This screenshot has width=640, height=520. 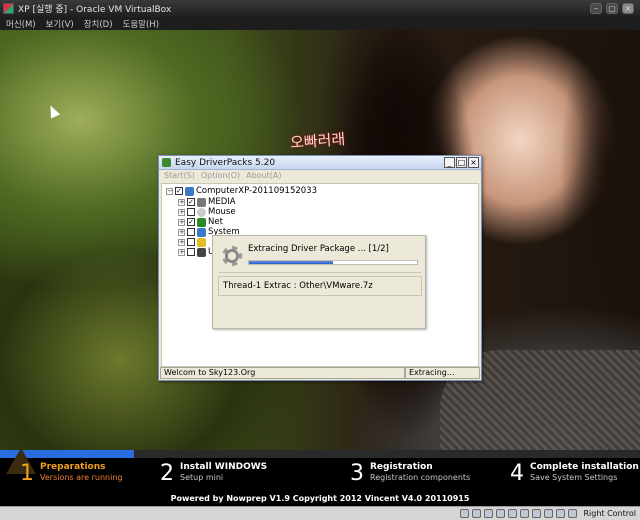 I want to click on floppy-icon, so click(x=489, y=513).